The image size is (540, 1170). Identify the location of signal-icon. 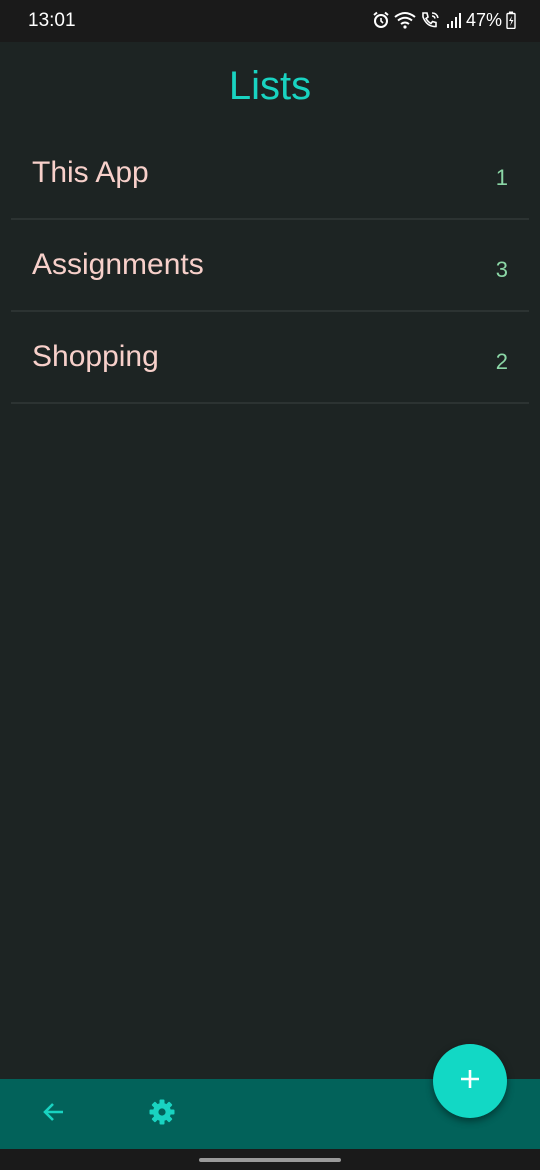
(454, 20).